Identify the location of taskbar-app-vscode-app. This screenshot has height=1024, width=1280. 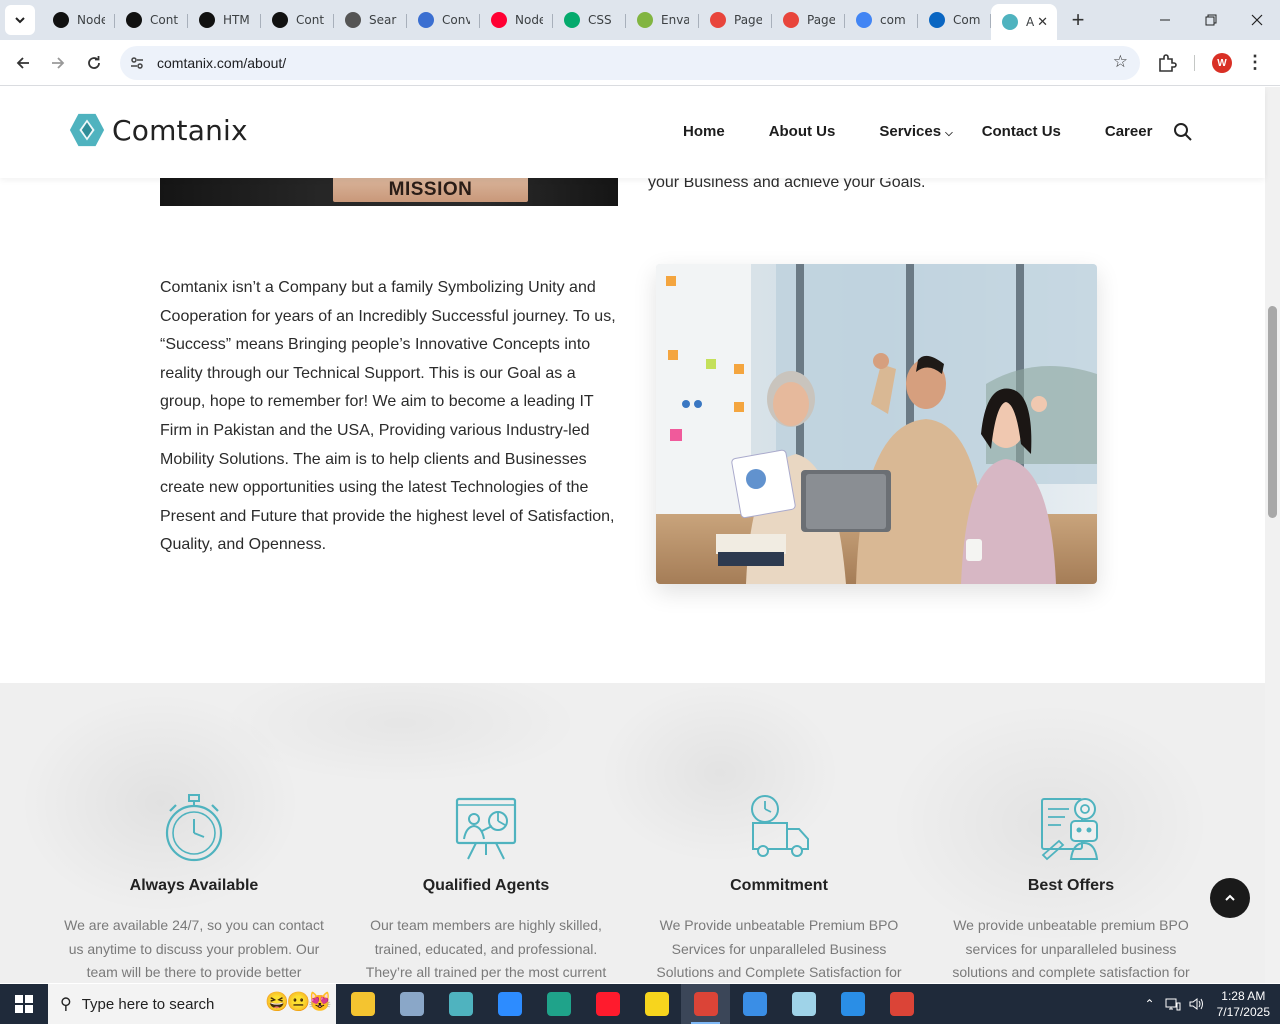
(852, 1004).